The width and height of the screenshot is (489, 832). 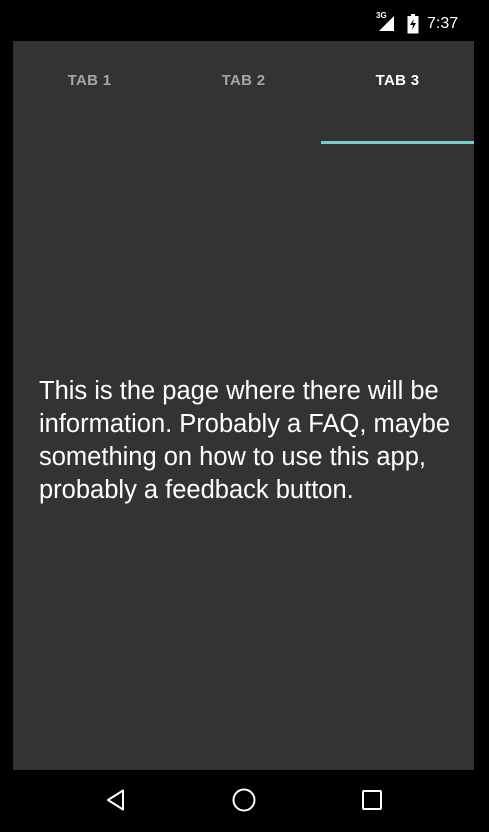 I want to click on home-button, so click(x=244, y=800).